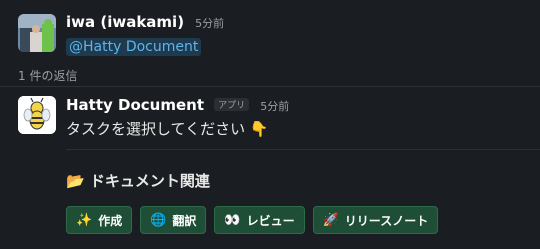  What do you see at coordinates (134, 47) in the screenshot?
I see `mention-link: @Hatty Document` at bounding box center [134, 47].